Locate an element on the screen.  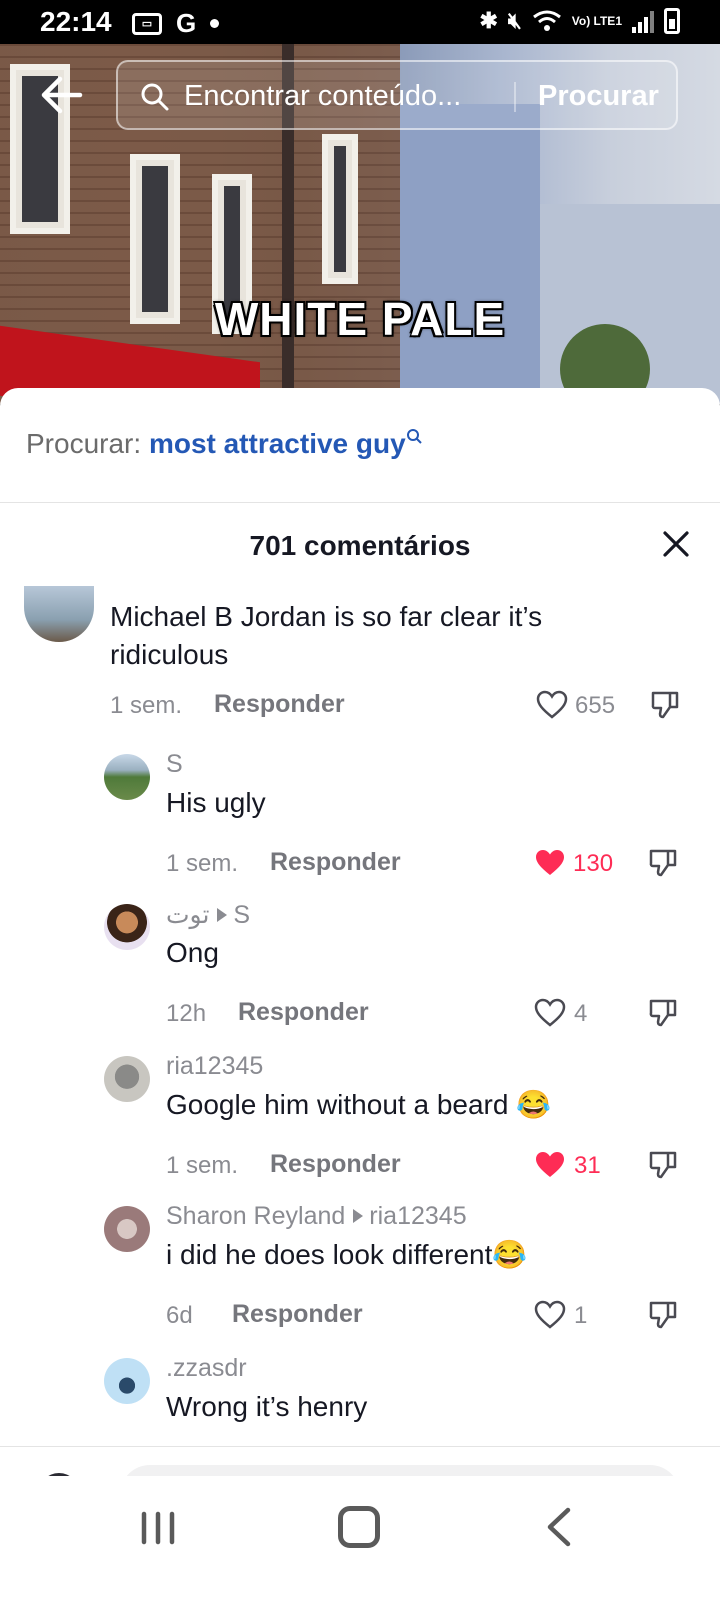
battery-icon is located at coordinates (672, 21).